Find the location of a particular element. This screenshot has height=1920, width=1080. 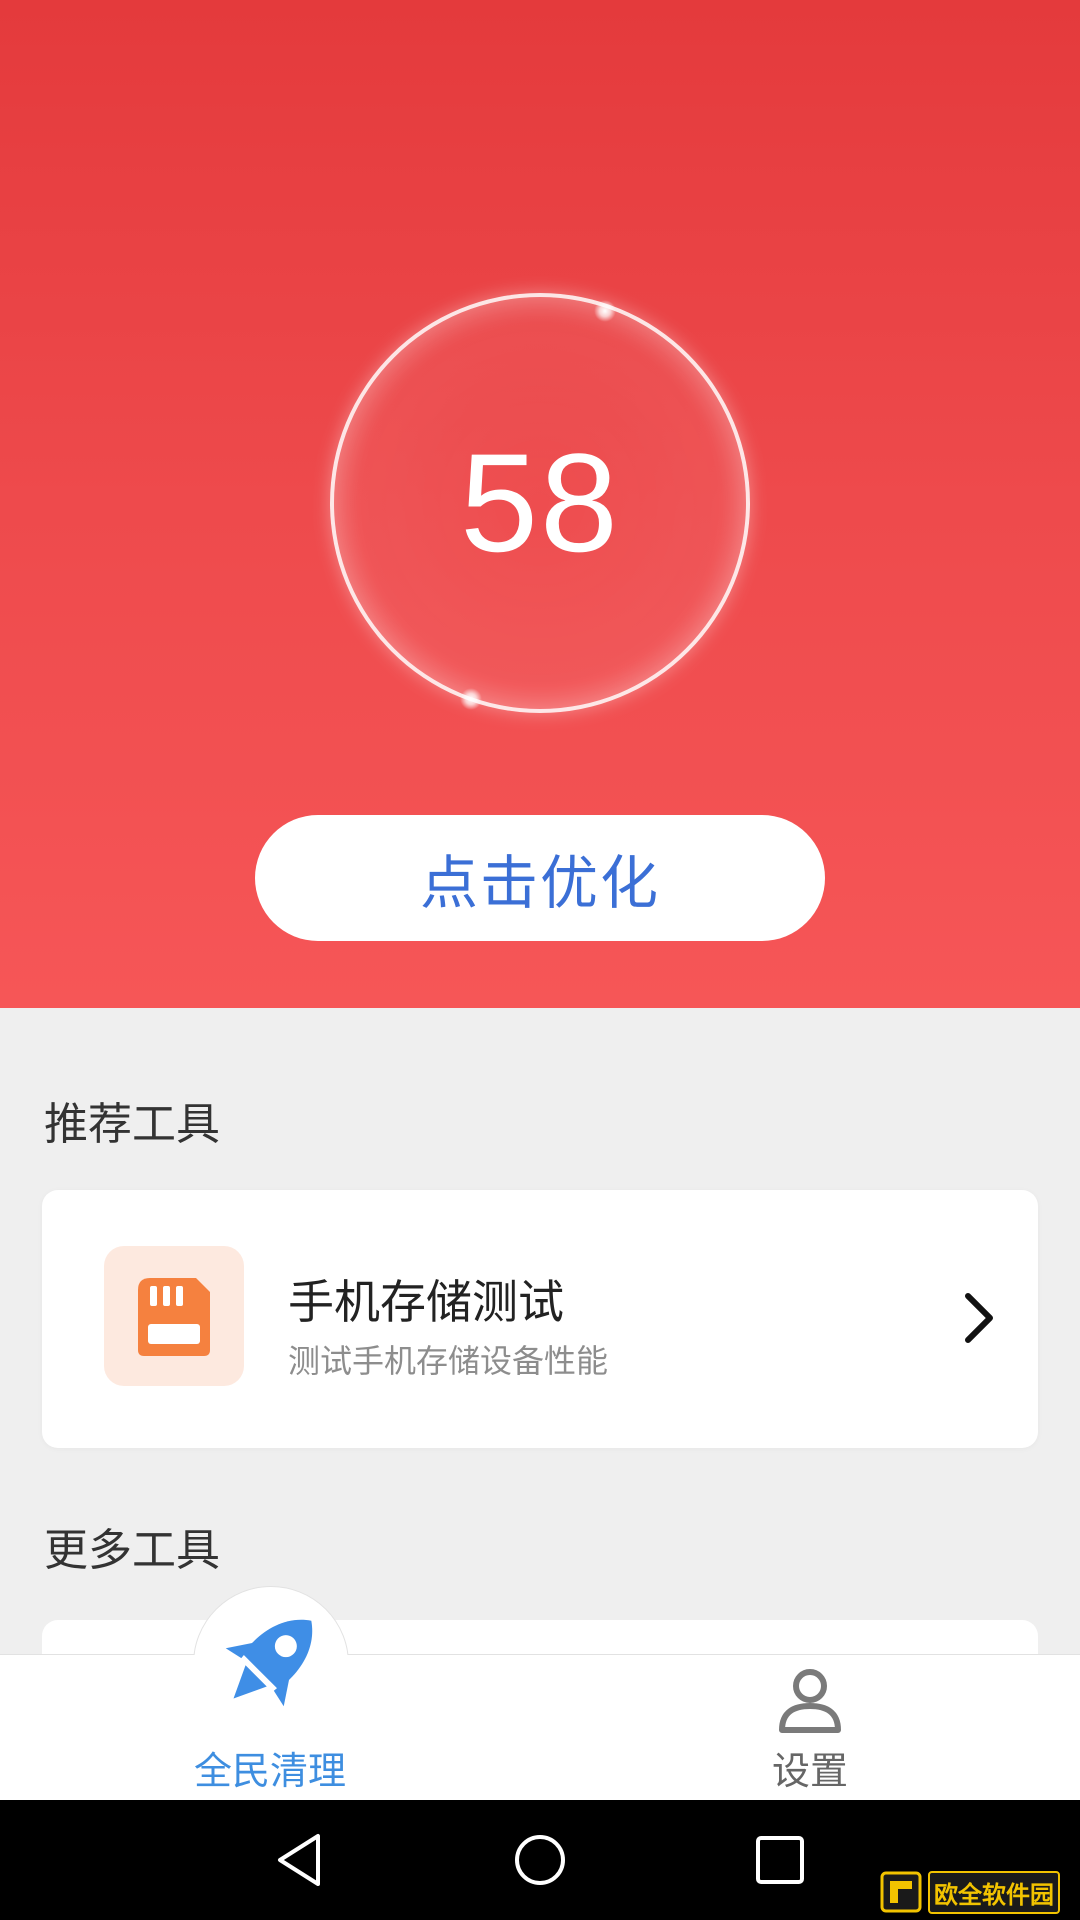

score-value: 58 is located at coordinates (540, 502).